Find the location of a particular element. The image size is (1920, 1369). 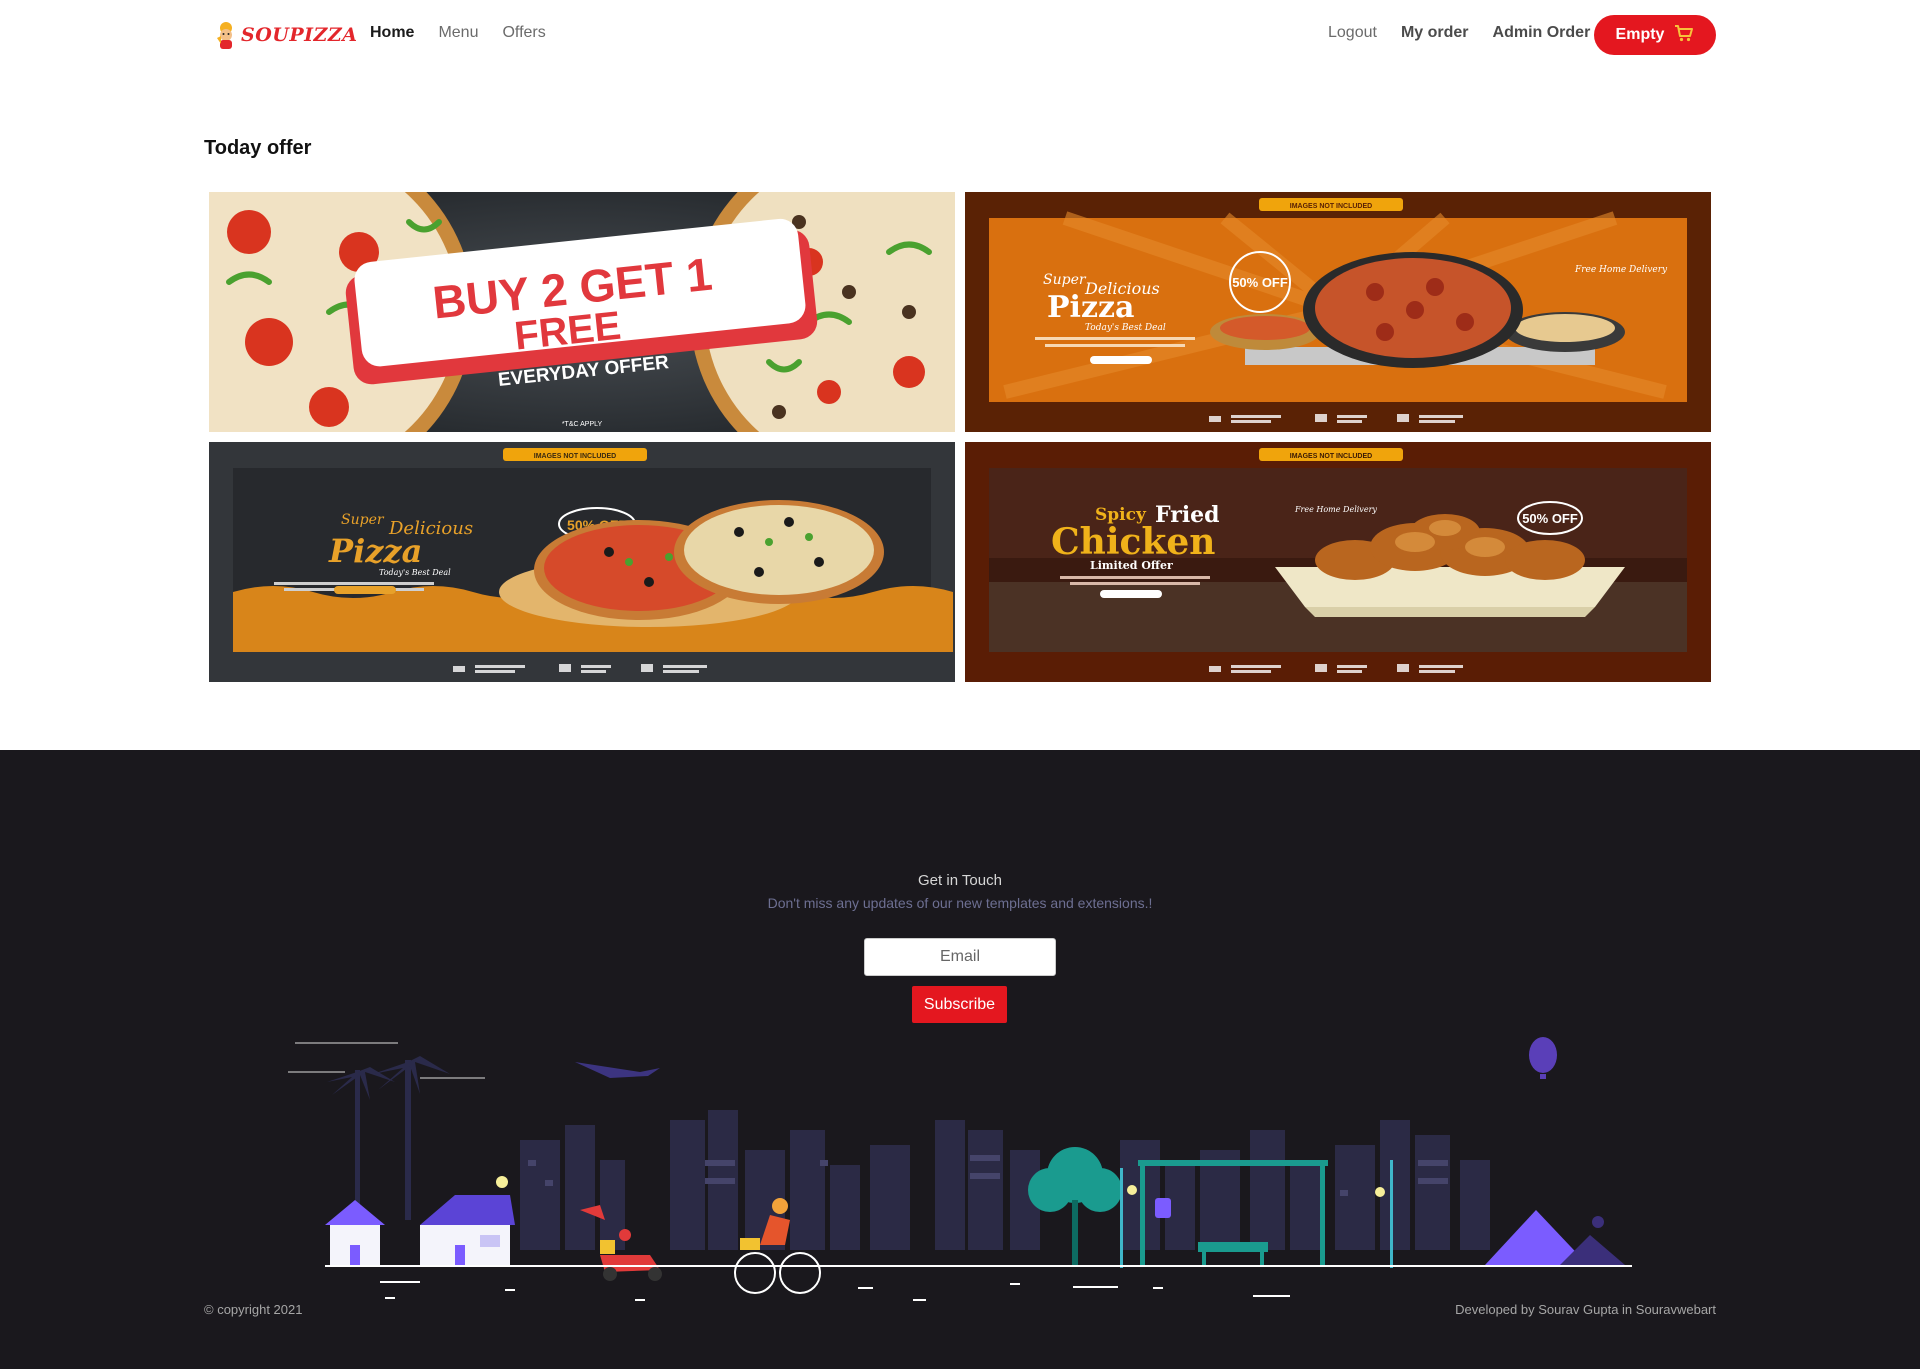

card3-tag: Today's Best Deal is located at coordinates (415, 572).